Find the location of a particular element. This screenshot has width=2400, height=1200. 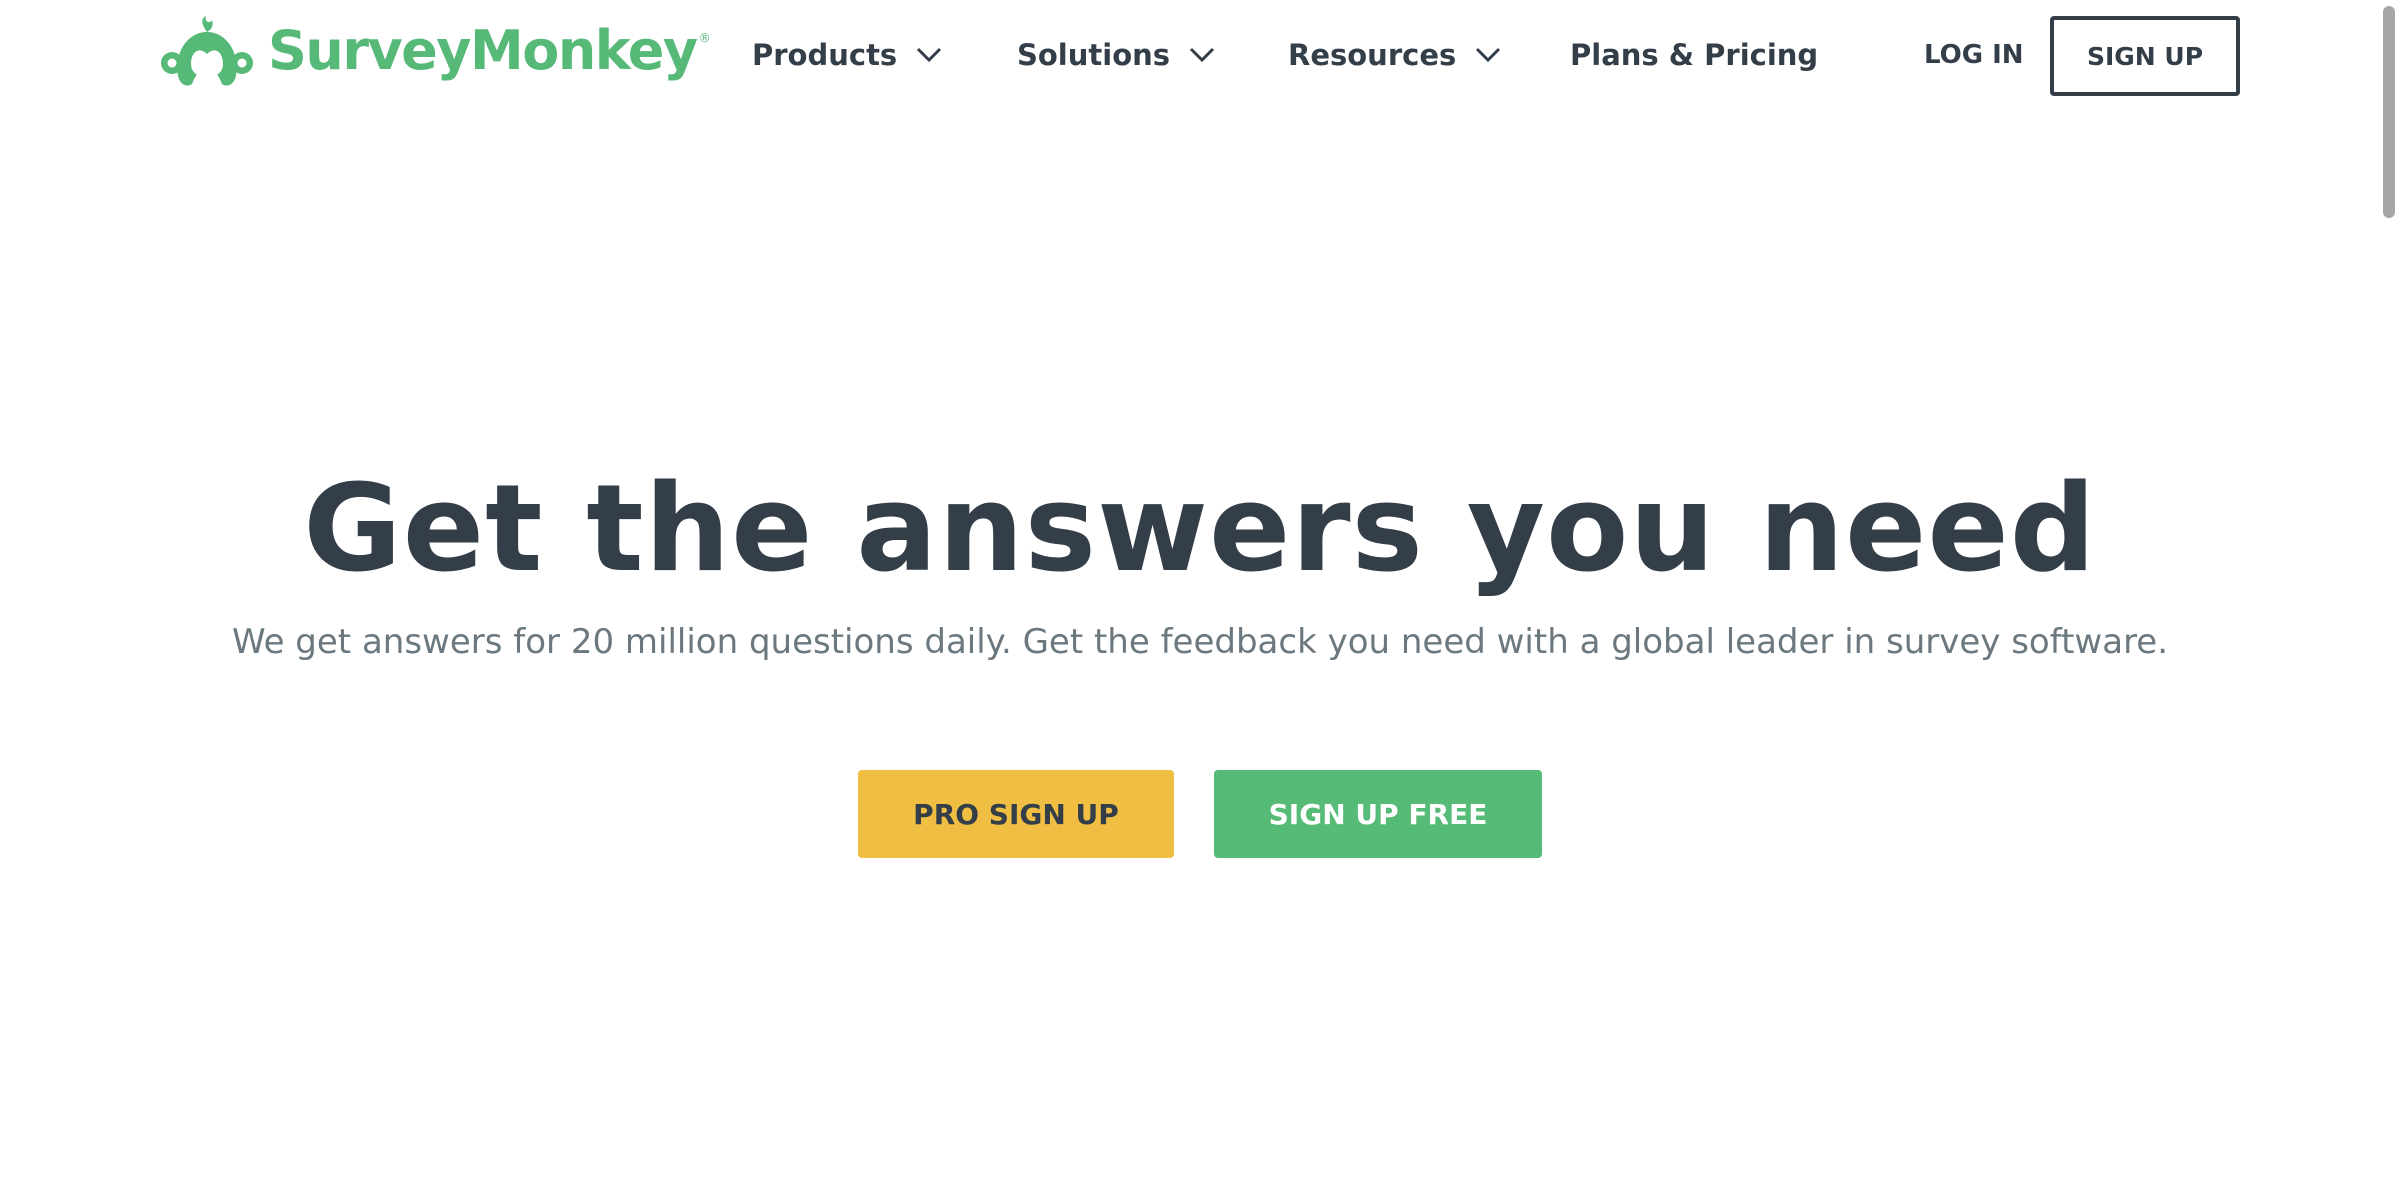

hero-title: Get the answers you need is located at coordinates (1200, 529).